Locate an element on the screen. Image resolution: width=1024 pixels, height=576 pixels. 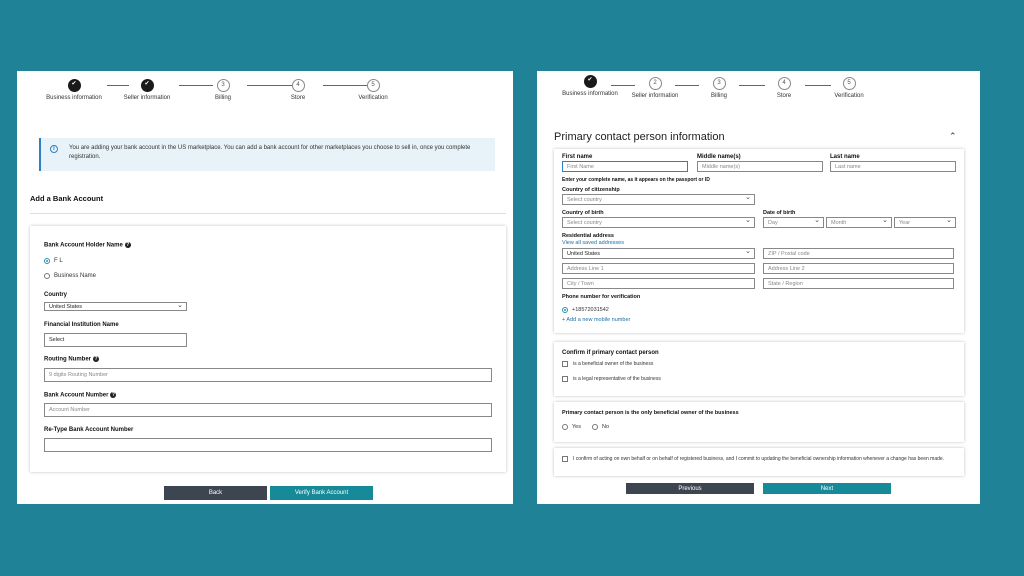
beneficial-owner-checkbox: is a beneficial owner of the business is located at coordinates (607, 364).